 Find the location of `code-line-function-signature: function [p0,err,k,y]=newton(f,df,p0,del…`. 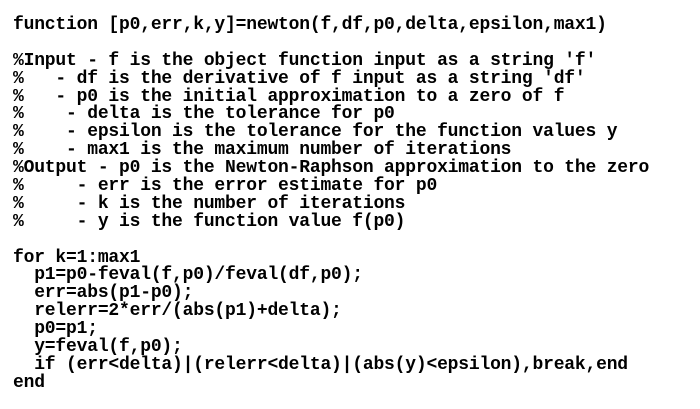

code-line-function-signature: function [p0,err,k,y]=newton(f,df,p0,del… is located at coordinates (310, 25).